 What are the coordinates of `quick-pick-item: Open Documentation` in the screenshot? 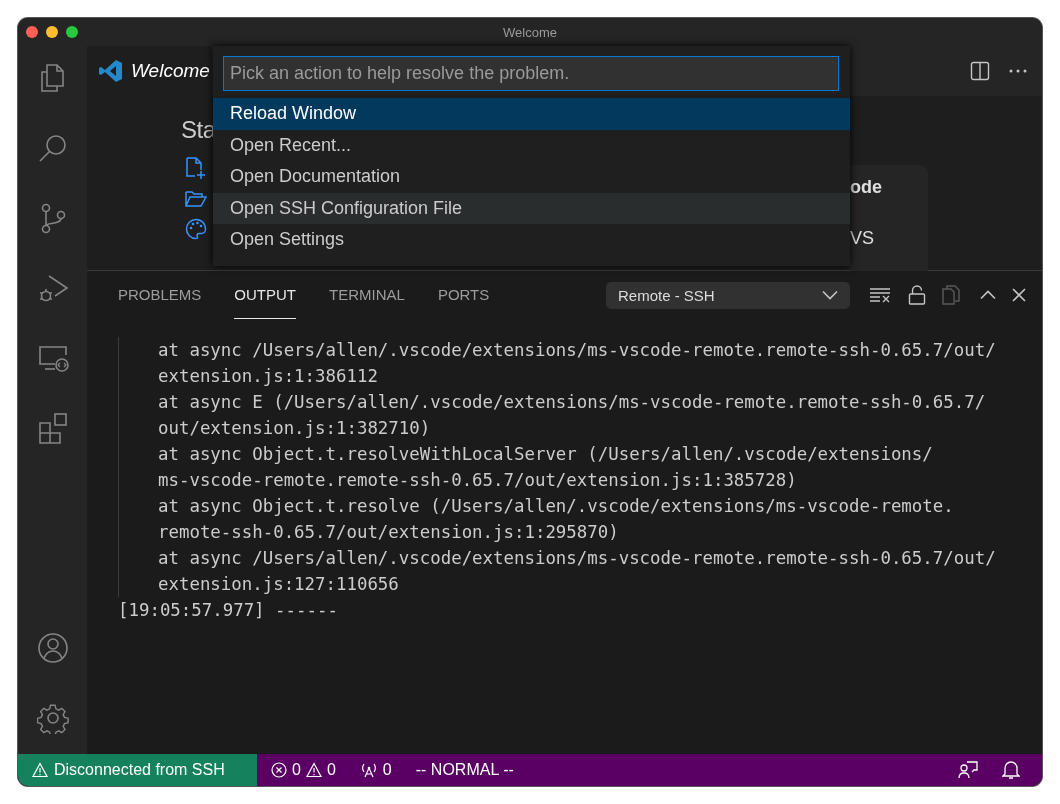 It's located at (531, 177).